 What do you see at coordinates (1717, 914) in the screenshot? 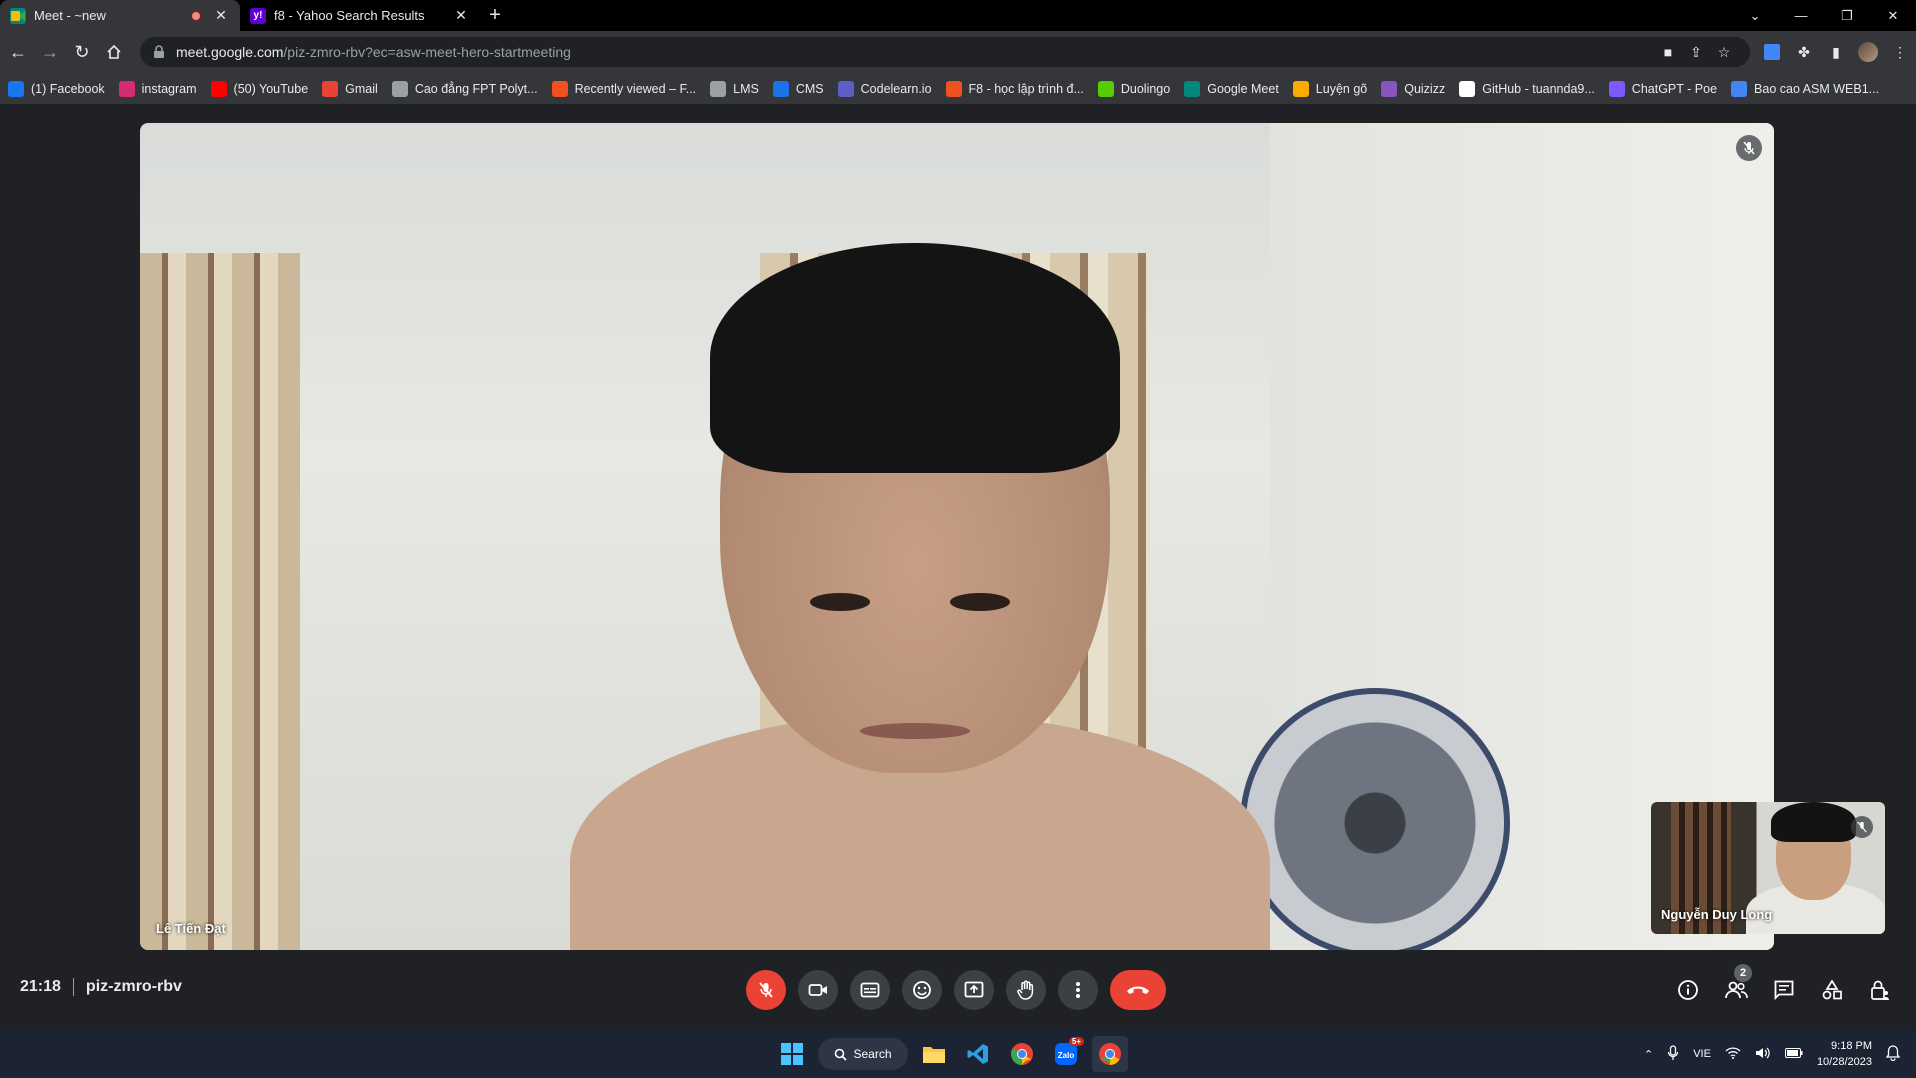
I see `self-view-name: Nguyễn Duy Long` at bounding box center [1717, 914].